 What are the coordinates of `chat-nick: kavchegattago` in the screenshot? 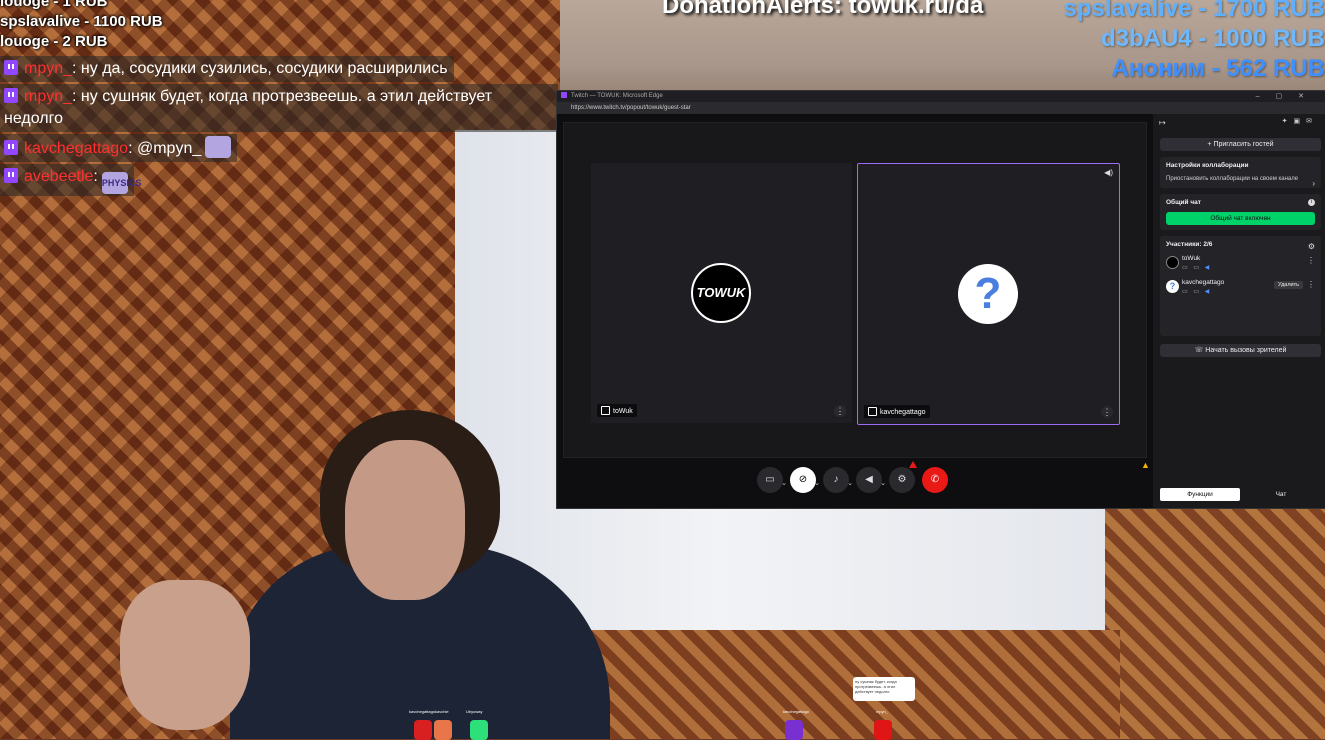 It's located at (76, 148).